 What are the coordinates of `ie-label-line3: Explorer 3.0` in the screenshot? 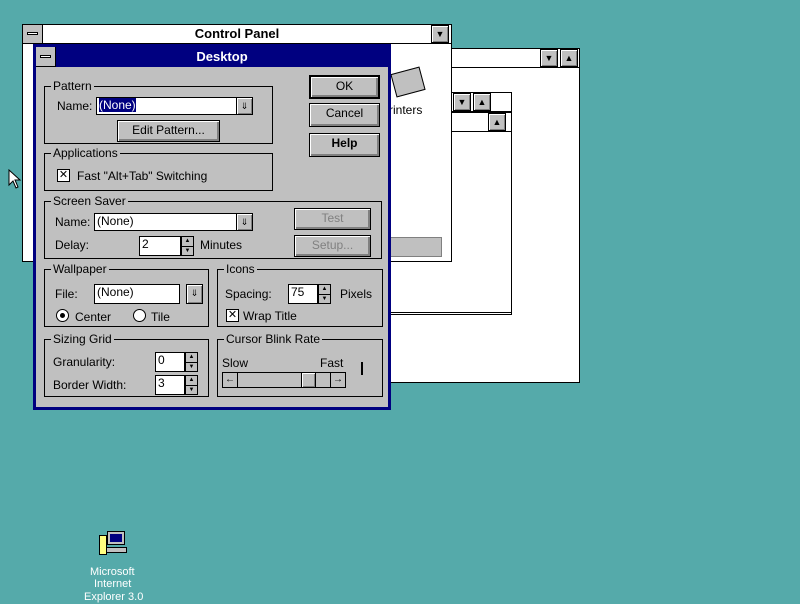 It's located at (113, 597).